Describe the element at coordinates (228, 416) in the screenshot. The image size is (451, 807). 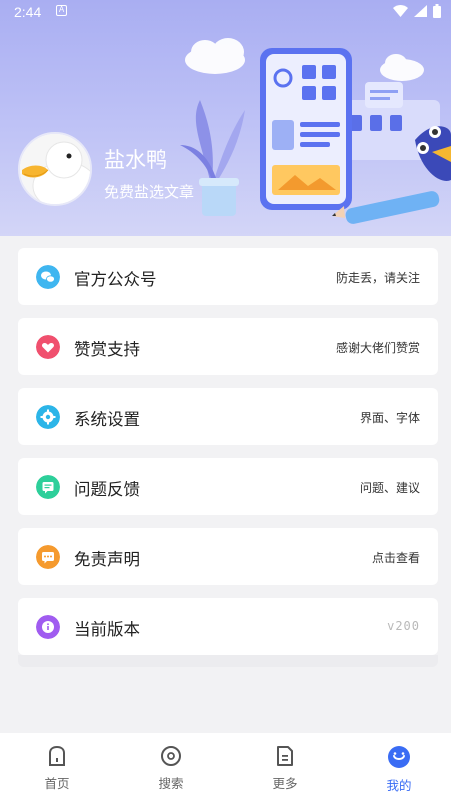
I see `menu-item-settings: 系统设置 界面、字体` at that location.